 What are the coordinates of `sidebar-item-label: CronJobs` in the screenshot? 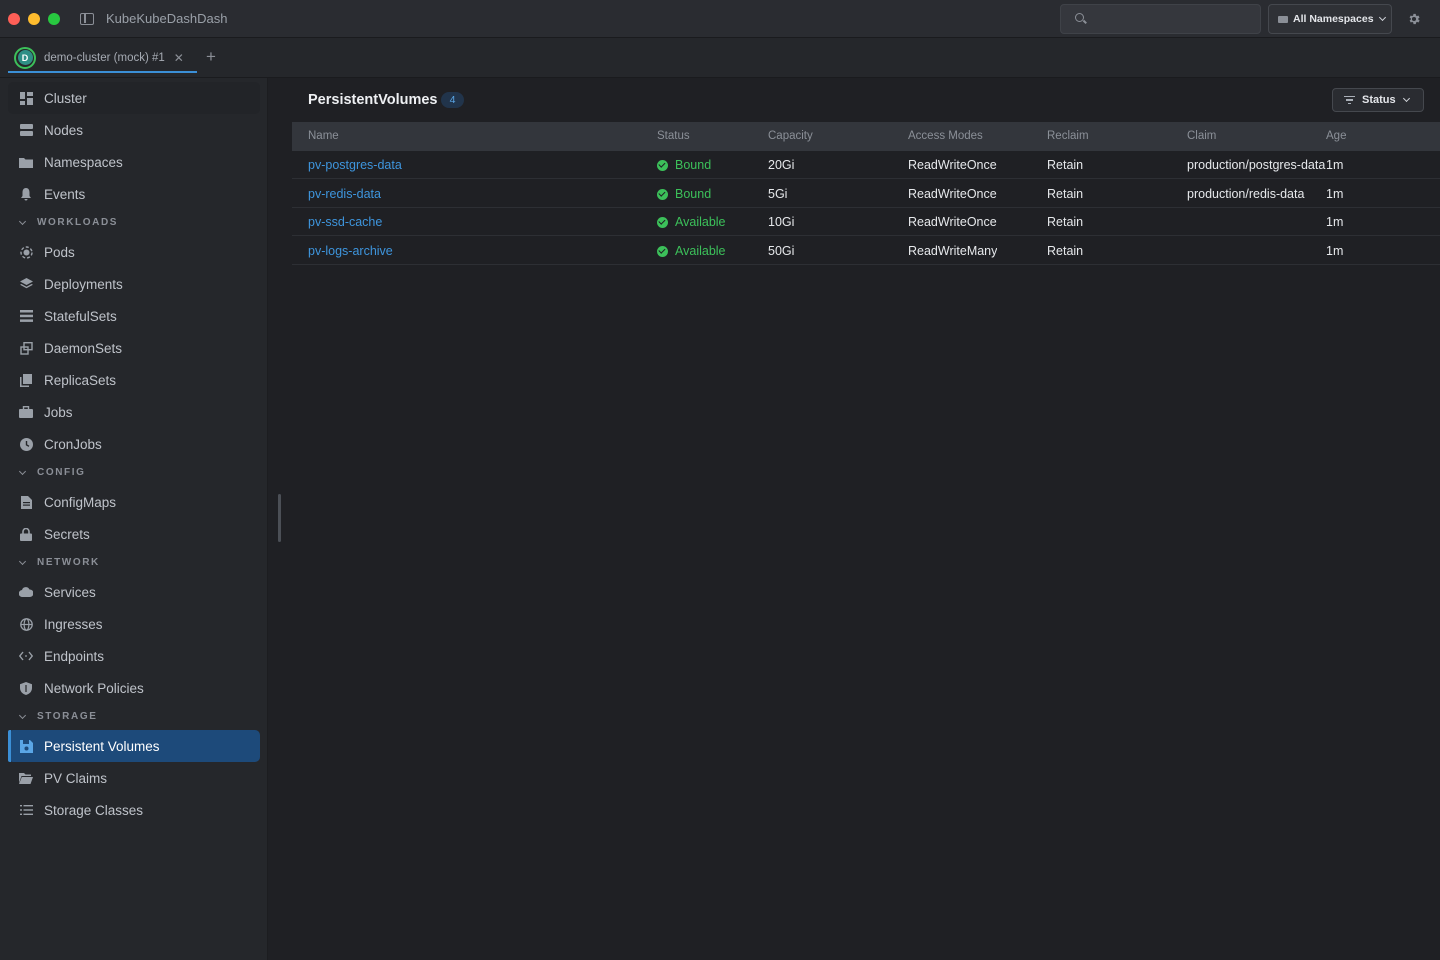 It's located at (73, 444).